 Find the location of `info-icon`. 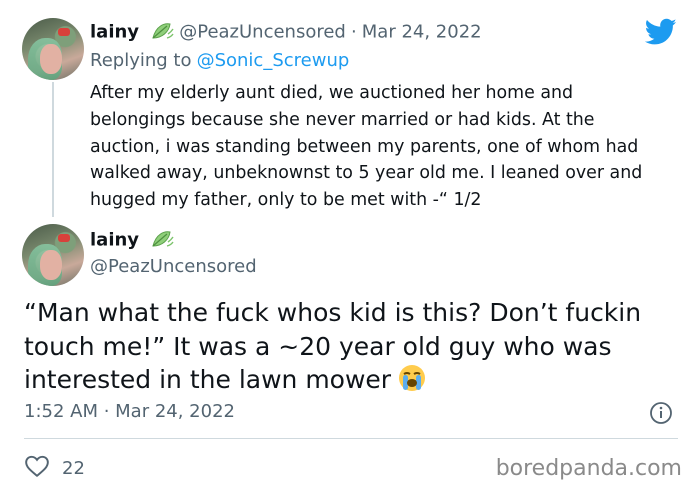

info-icon is located at coordinates (661, 415).